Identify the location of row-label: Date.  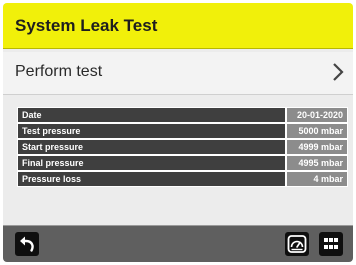
(151, 115).